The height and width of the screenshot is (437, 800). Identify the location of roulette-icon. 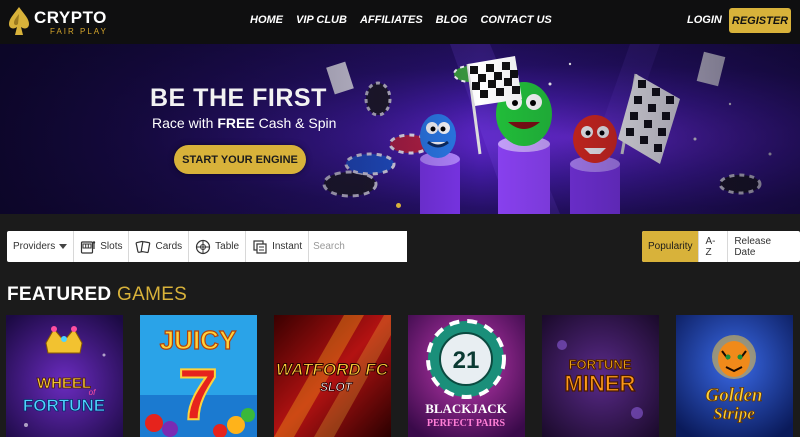
(203, 247).